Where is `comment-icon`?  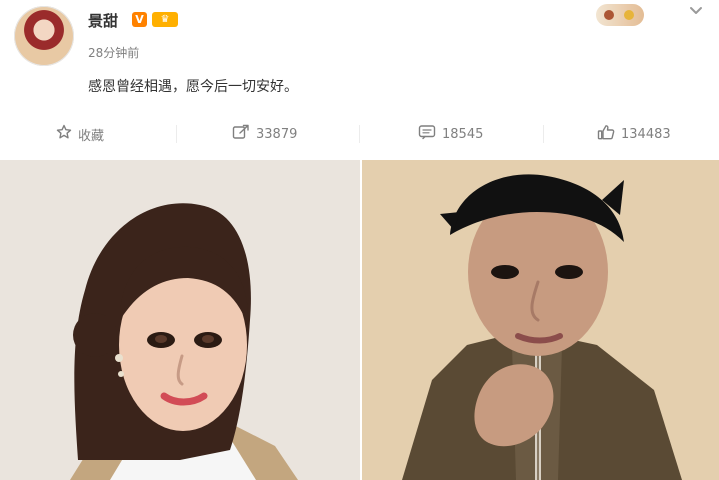
comment-icon is located at coordinates (427, 134).